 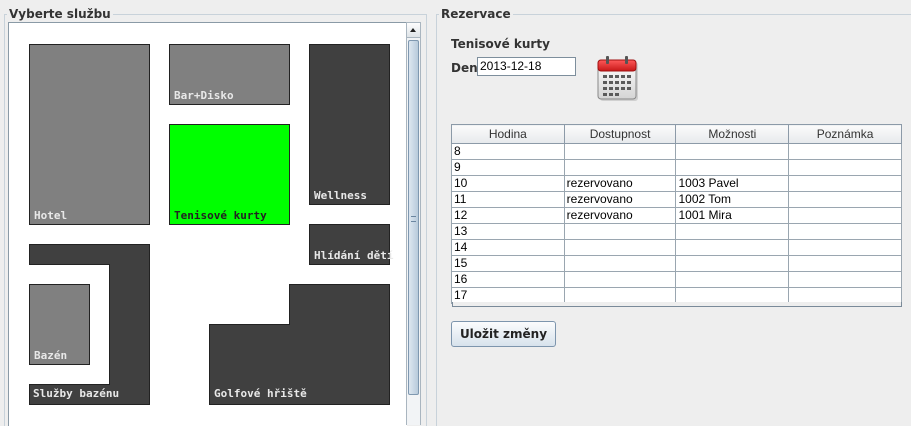 I want to click on column-header-moznosti: Možnosti, so click(x=732, y=134).